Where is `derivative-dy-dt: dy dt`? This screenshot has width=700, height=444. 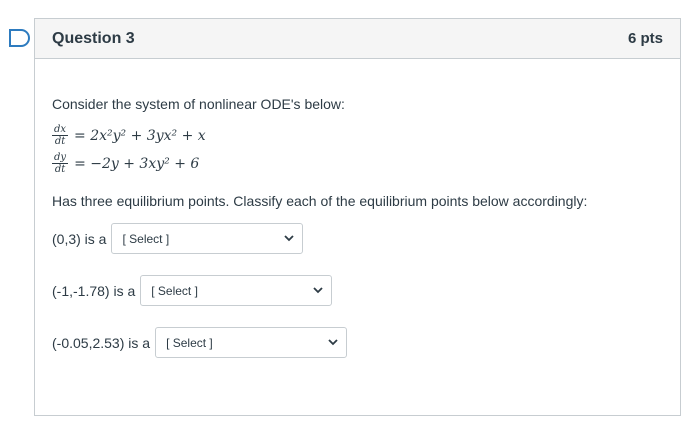
derivative-dy-dt: dy dt is located at coordinates (60, 163).